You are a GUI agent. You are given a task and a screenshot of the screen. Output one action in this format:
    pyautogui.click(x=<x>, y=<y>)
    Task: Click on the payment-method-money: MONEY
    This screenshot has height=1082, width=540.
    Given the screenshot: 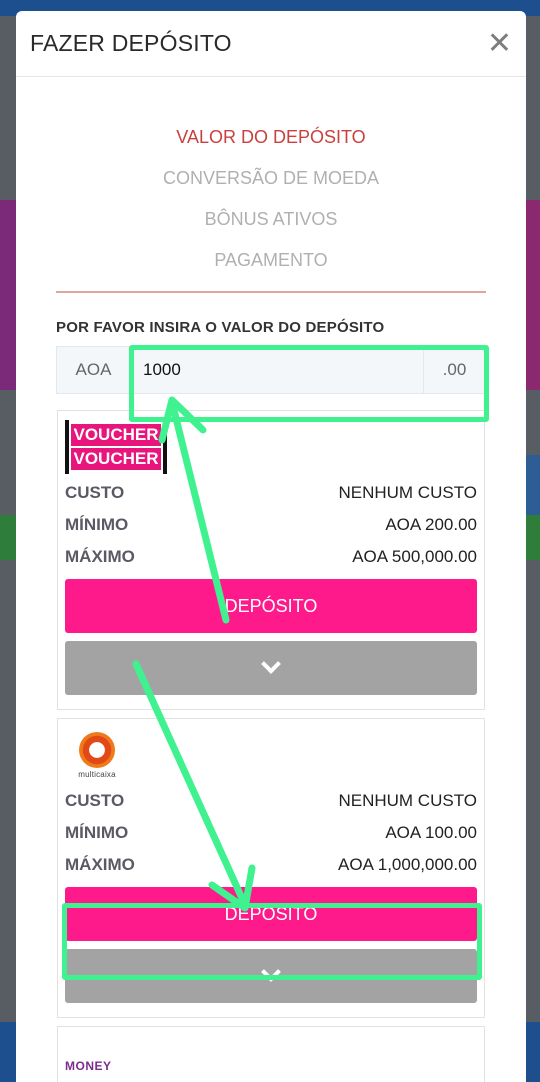 What is the action you would take?
    pyautogui.click(x=271, y=1054)
    